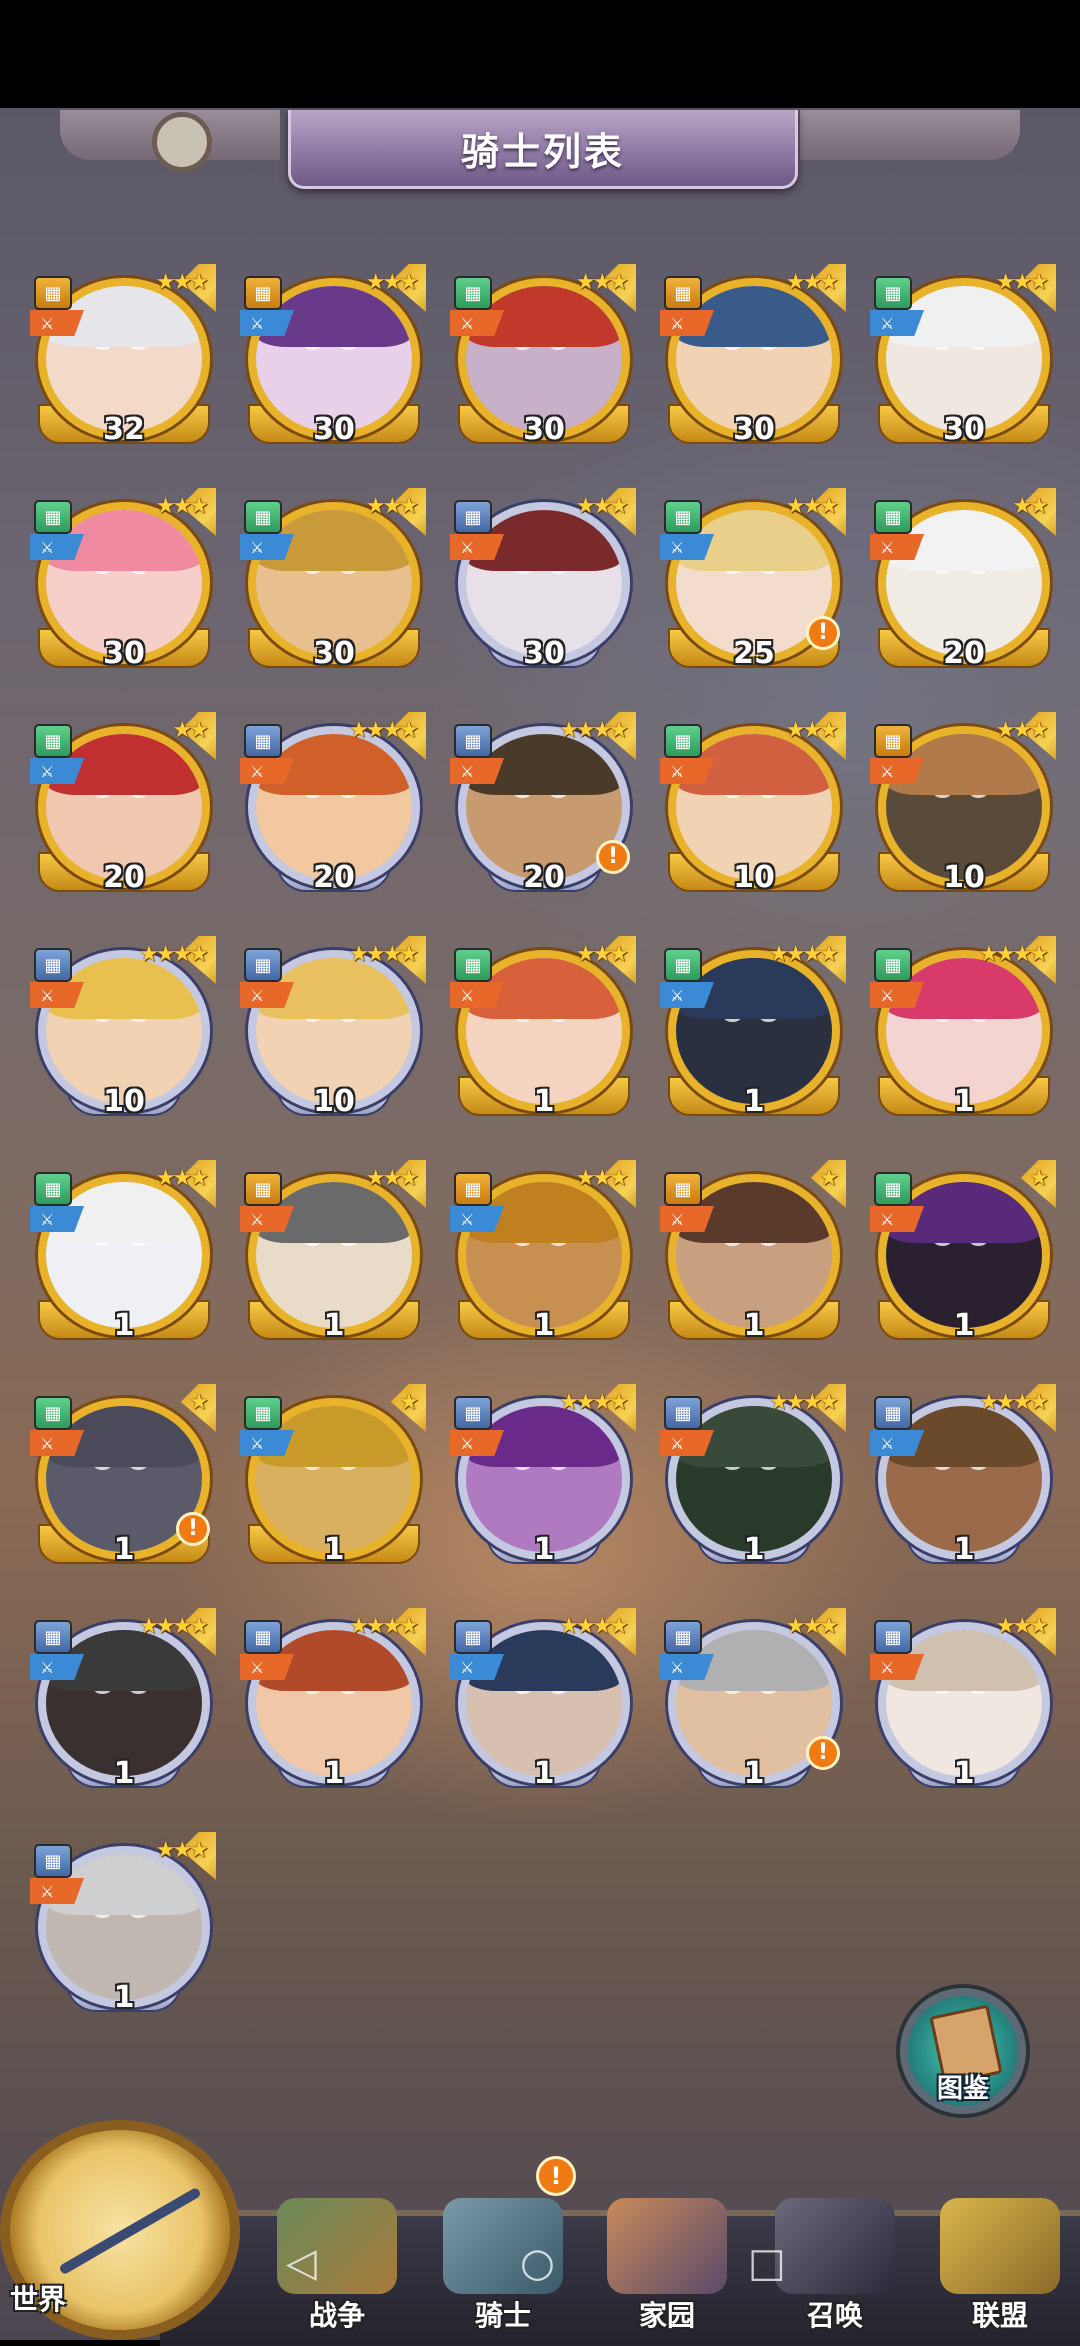  What do you see at coordinates (1000, 2250) in the screenshot?
I see `nav-alliance: 联盟` at bounding box center [1000, 2250].